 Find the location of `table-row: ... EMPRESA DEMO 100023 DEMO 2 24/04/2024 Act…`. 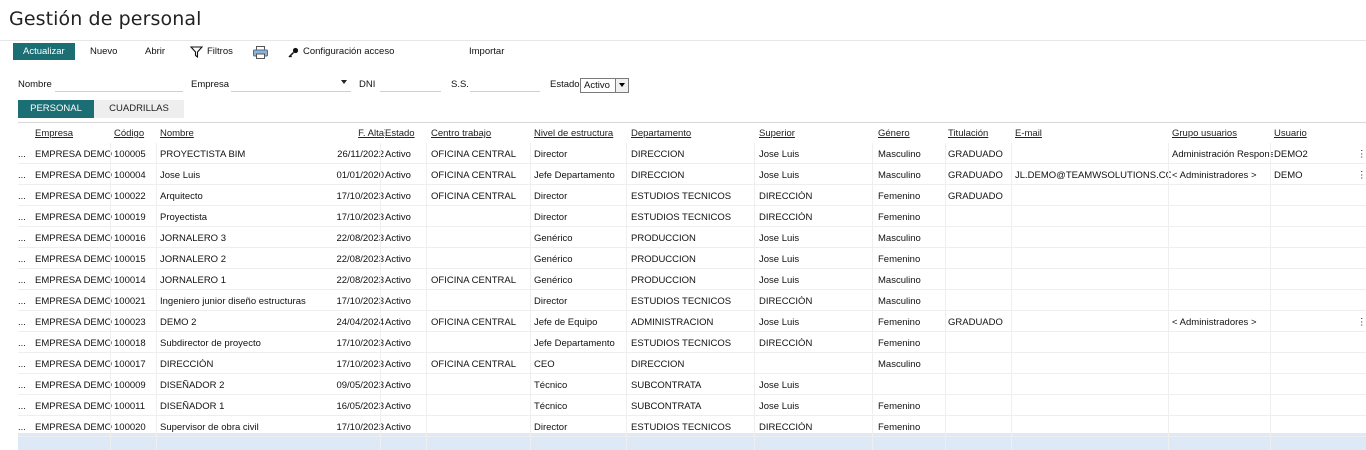

table-row: ... EMPRESA DEMO 100023 DEMO 2 24/04/2024 Act… is located at coordinates (692, 321).